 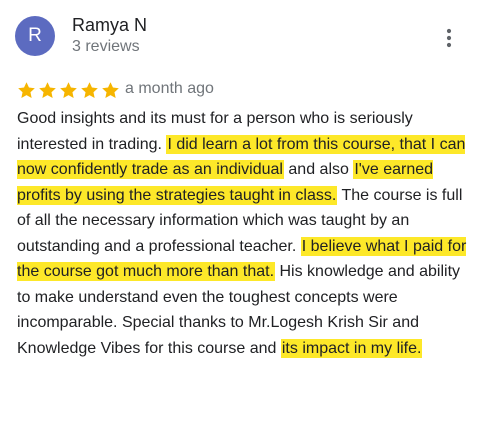 I want to click on more-vert-icon, so click(x=449, y=38).